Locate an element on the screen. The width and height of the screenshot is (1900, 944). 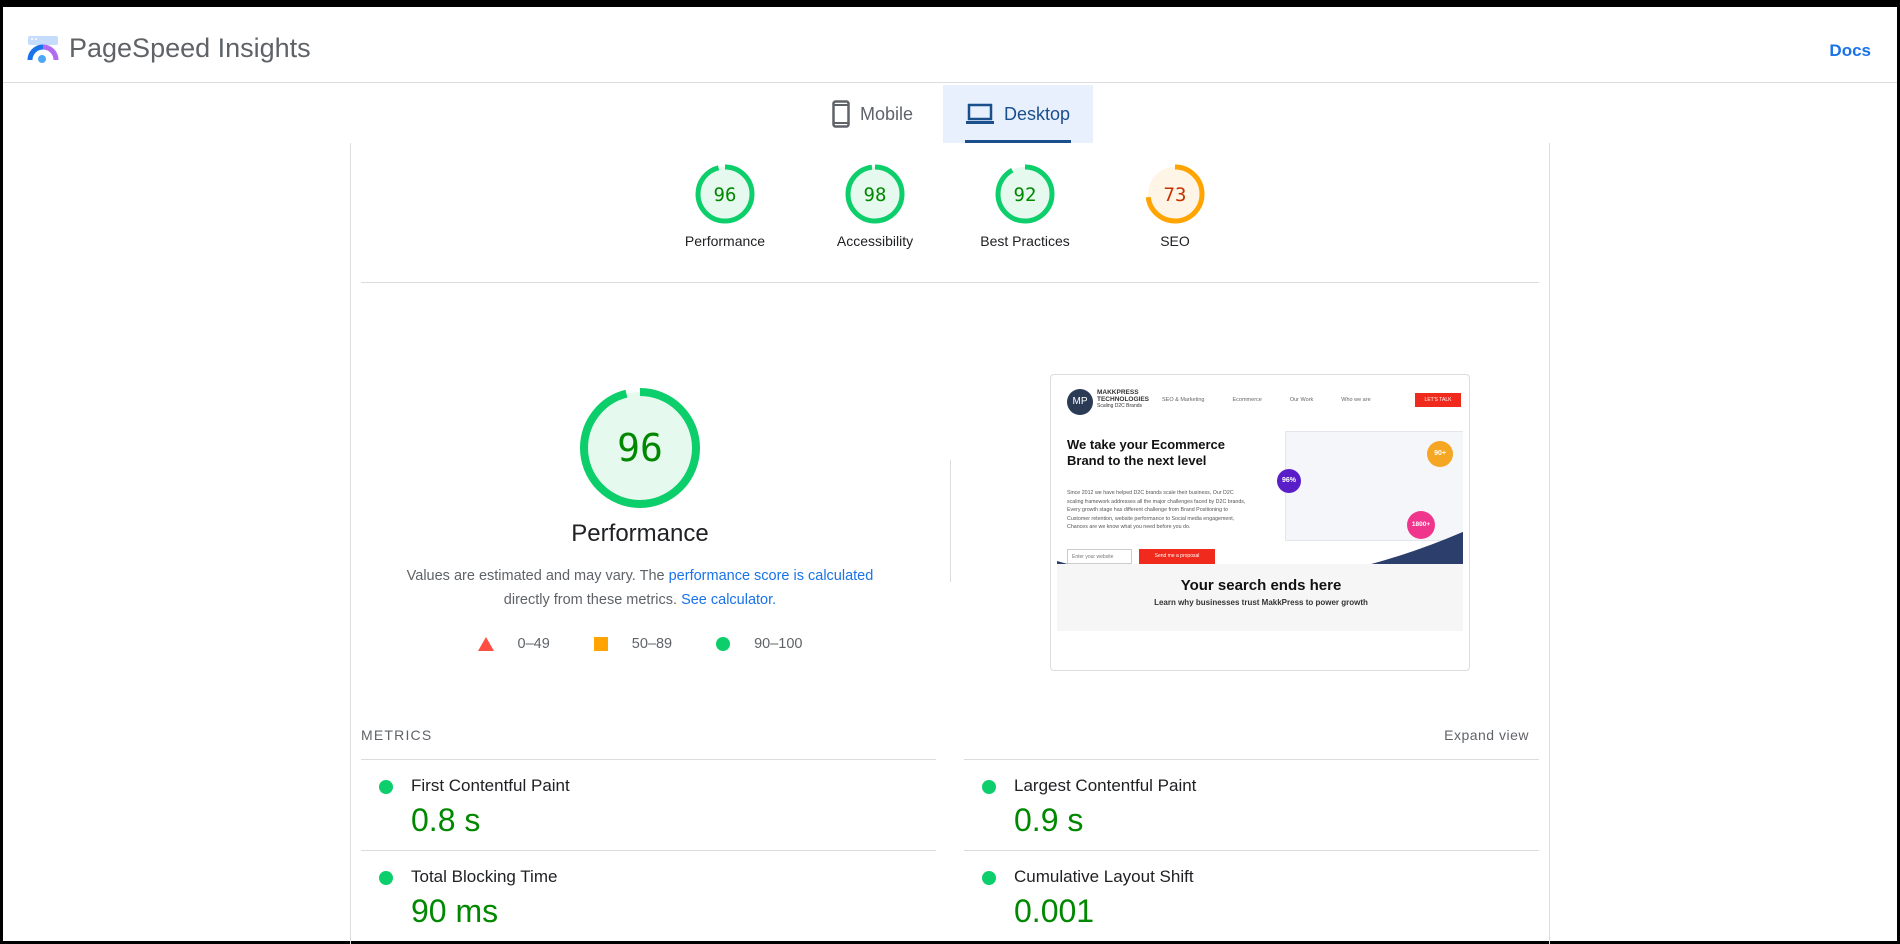
site-nav-item: Ecommerce is located at coordinates (1247, 400).